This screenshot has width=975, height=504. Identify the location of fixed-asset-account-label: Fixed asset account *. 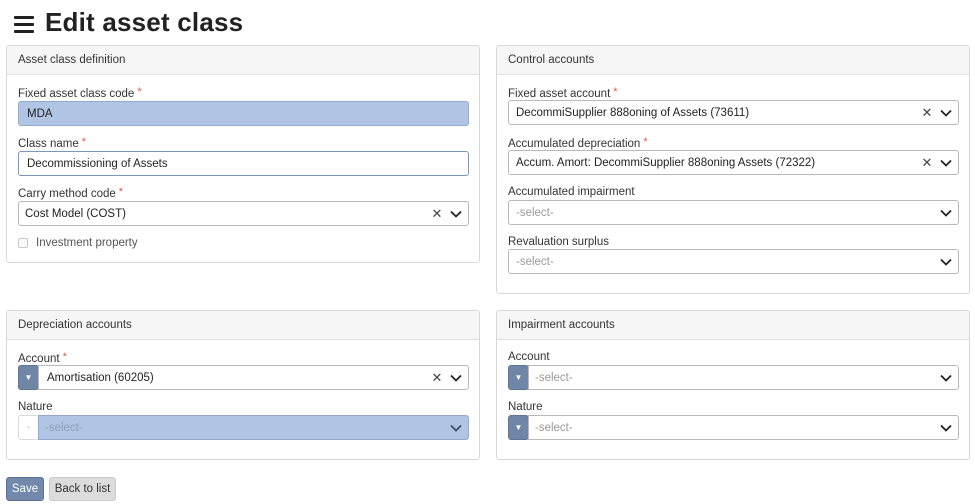
(563, 93).